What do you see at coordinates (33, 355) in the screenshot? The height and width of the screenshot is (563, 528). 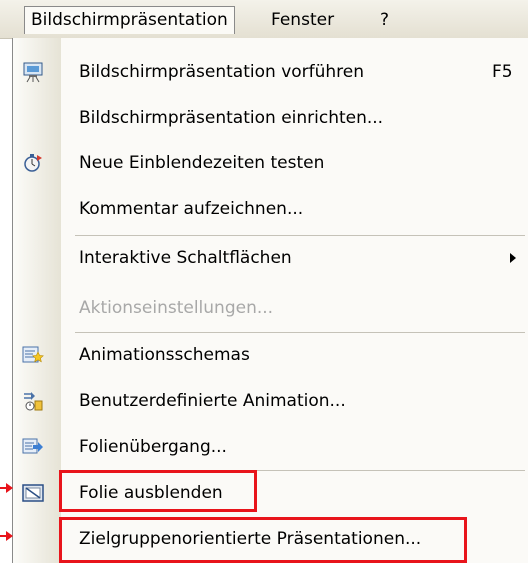 I see `animation-schemes-icon` at bounding box center [33, 355].